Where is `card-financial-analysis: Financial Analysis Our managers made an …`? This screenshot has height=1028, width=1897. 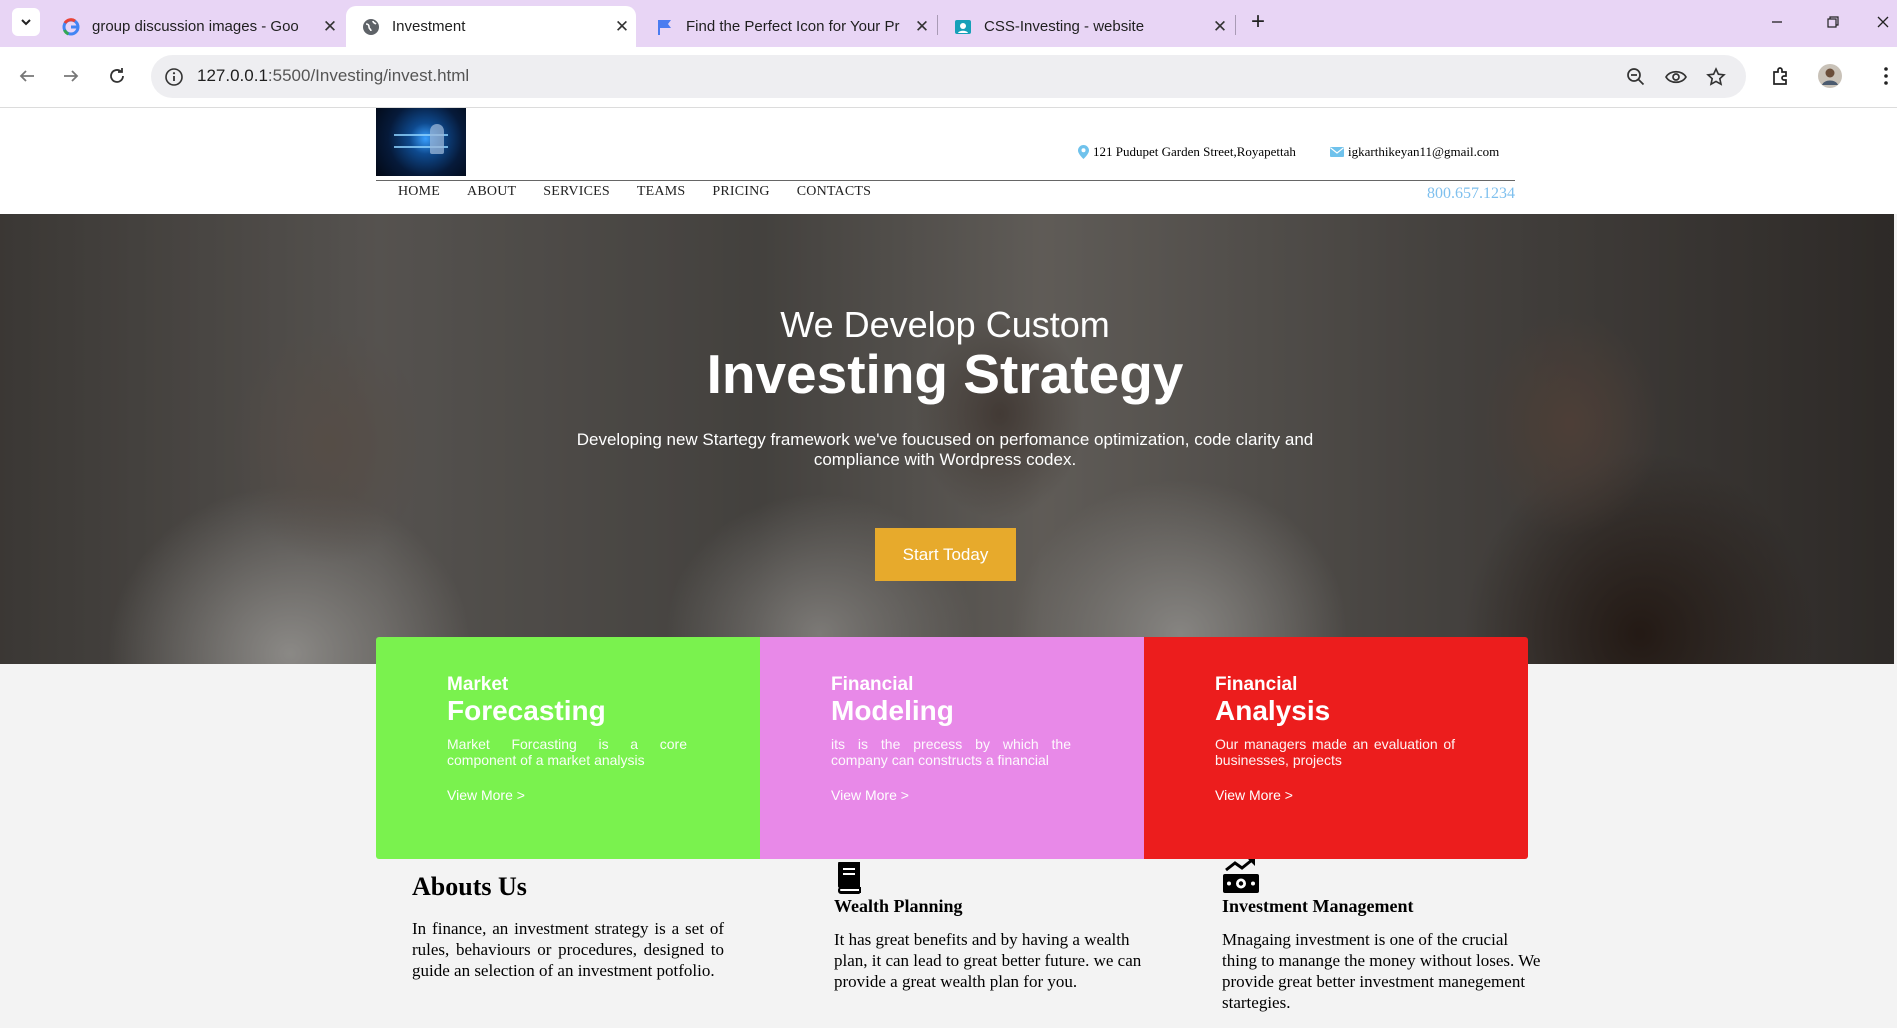
card-financial-analysis: Financial Analysis Our managers made an … is located at coordinates (1336, 748).